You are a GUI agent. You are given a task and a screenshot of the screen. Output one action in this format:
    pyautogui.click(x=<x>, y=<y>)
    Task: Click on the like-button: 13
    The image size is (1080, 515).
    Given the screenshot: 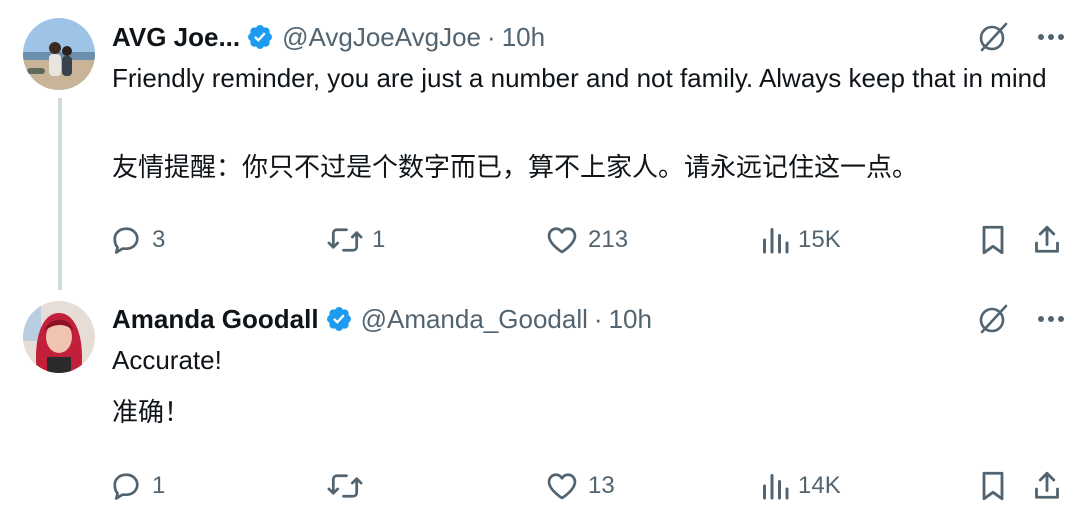 What is the action you would take?
    pyautogui.click(x=579, y=486)
    